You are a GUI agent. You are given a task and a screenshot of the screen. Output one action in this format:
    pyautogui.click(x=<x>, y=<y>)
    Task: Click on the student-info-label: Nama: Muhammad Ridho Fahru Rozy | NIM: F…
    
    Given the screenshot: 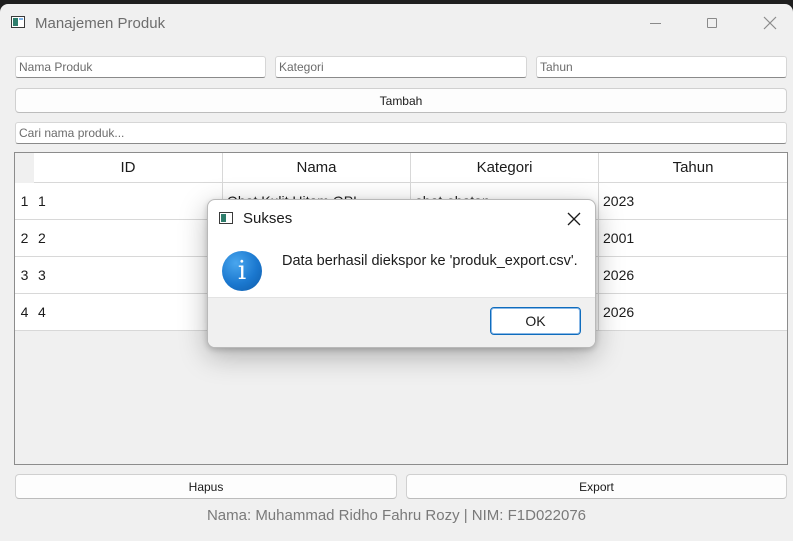 What is the action you would take?
    pyautogui.click(x=396, y=515)
    